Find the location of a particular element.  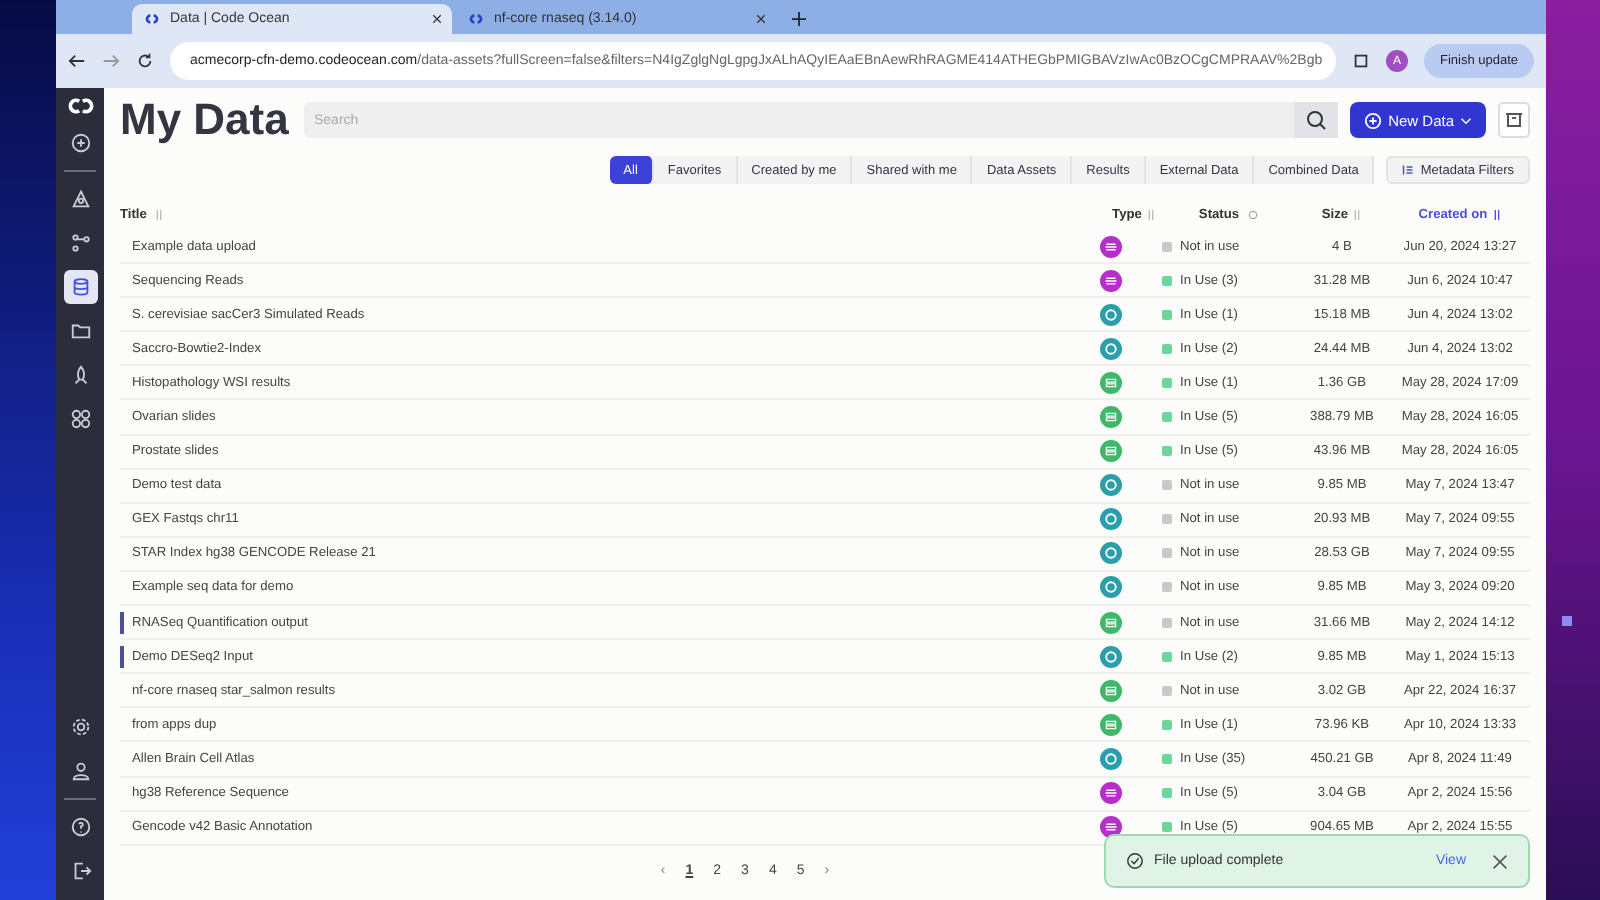

back-icon is located at coordinates (77, 61).